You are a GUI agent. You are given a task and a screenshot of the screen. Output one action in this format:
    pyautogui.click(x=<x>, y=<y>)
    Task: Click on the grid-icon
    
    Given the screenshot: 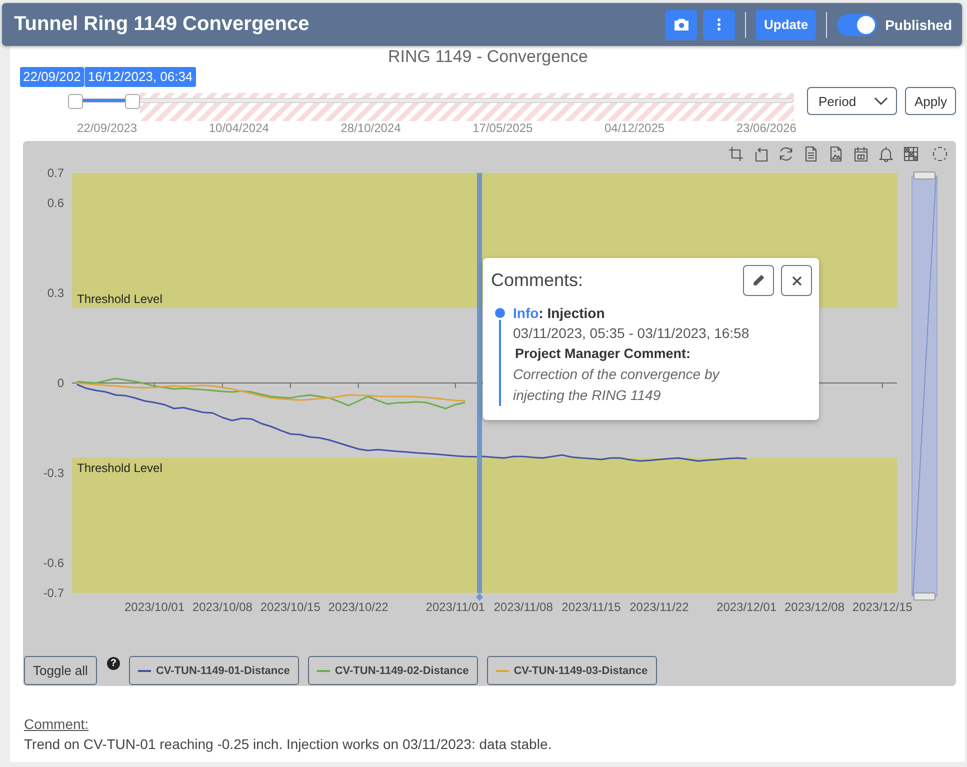 What is the action you would take?
    pyautogui.click(x=911, y=154)
    